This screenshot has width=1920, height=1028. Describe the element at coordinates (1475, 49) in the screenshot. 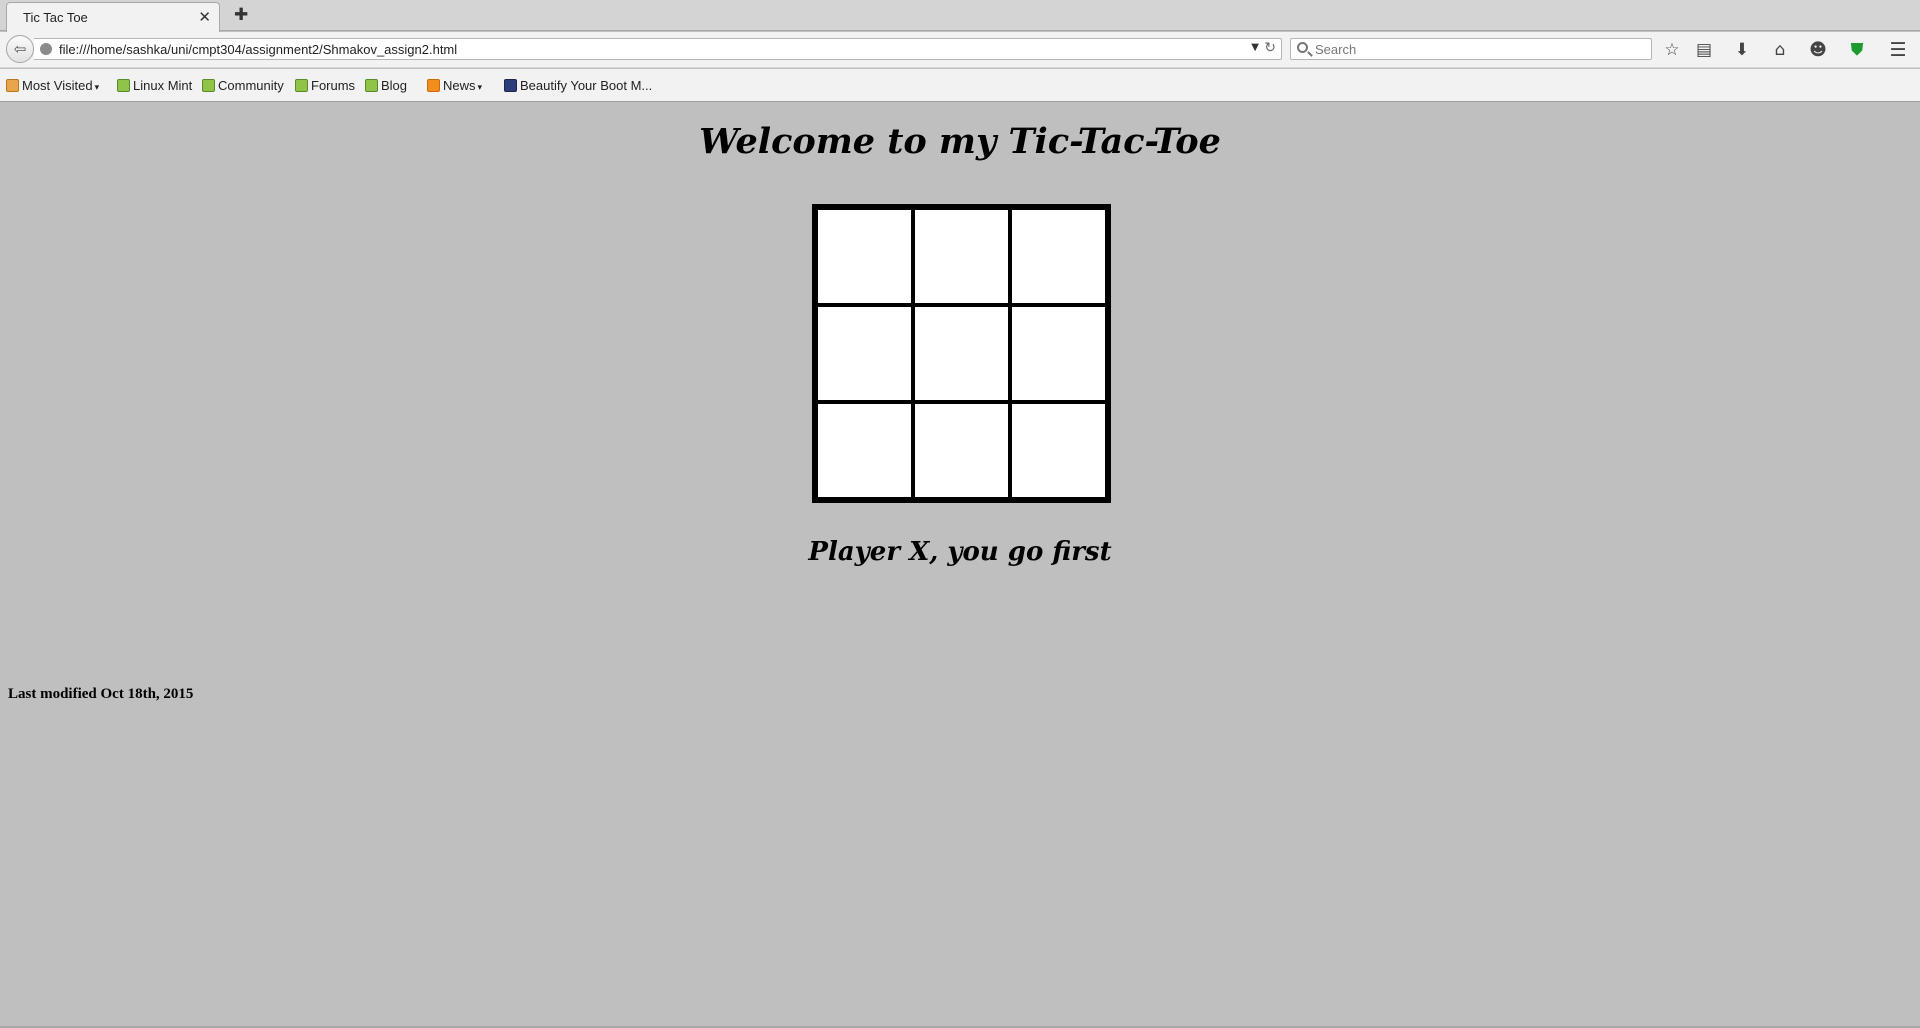

I see `search-input` at that location.